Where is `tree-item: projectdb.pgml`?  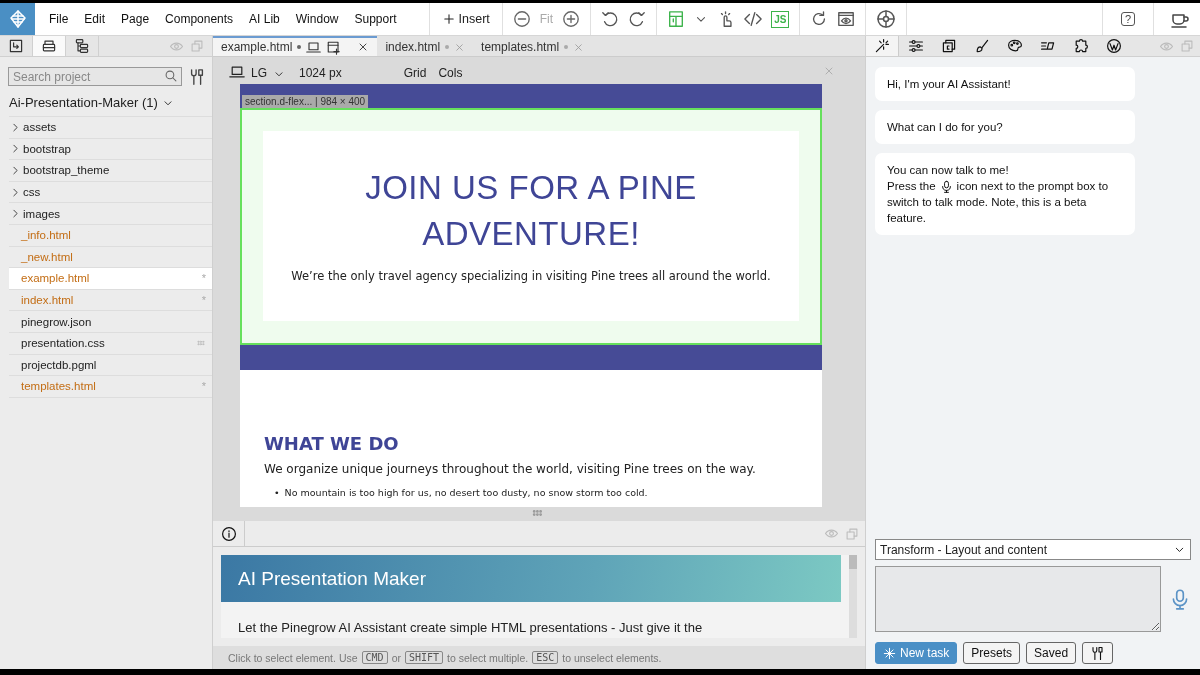 tree-item: projectdb.pgml is located at coordinates (110, 365).